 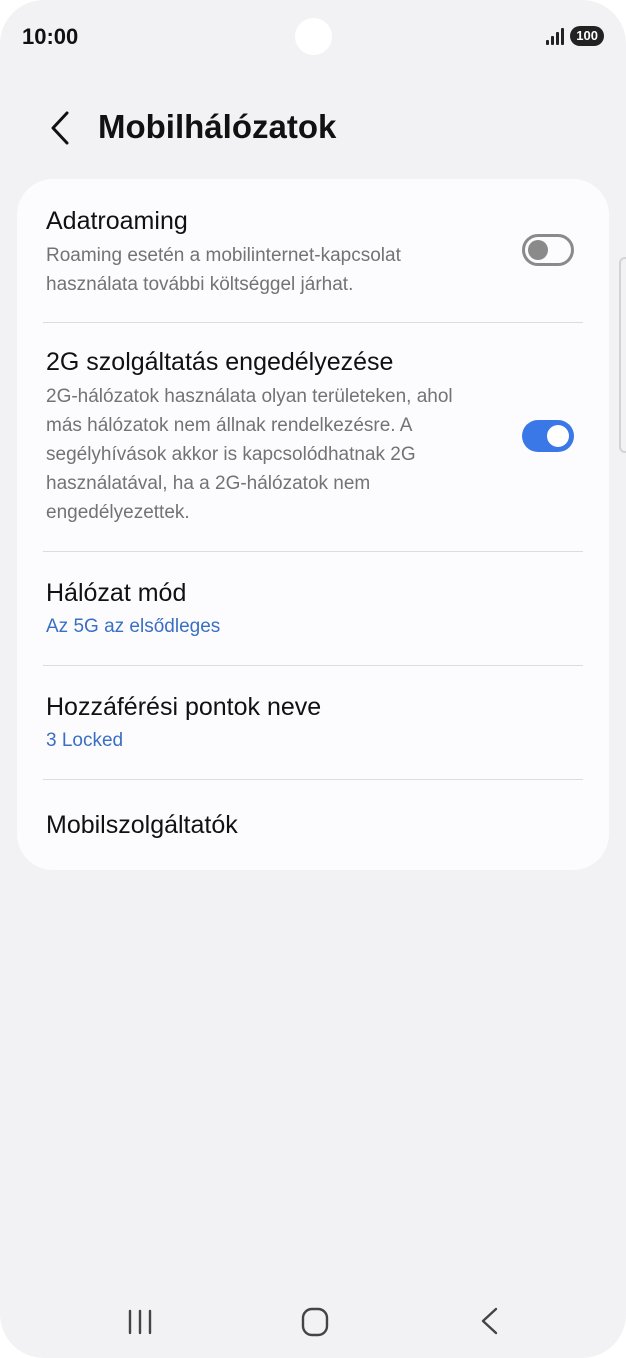 What do you see at coordinates (142, 825) in the screenshot?
I see `network-operators-title: Mobilszolgáltatók` at bounding box center [142, 825].